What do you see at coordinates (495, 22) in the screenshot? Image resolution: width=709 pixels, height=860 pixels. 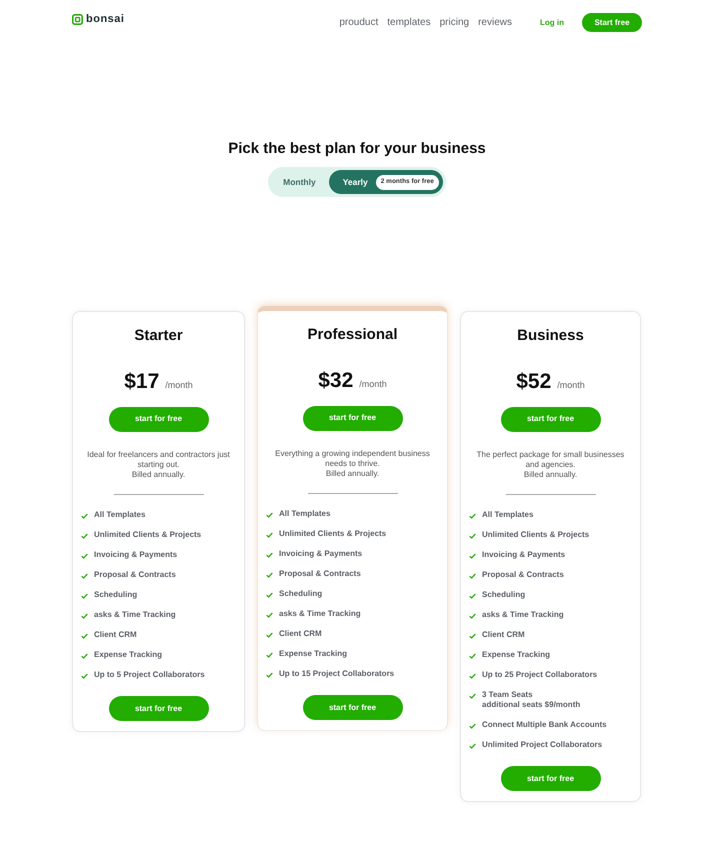 I see `nav-link: reviews` at bounding box center [495, 22].